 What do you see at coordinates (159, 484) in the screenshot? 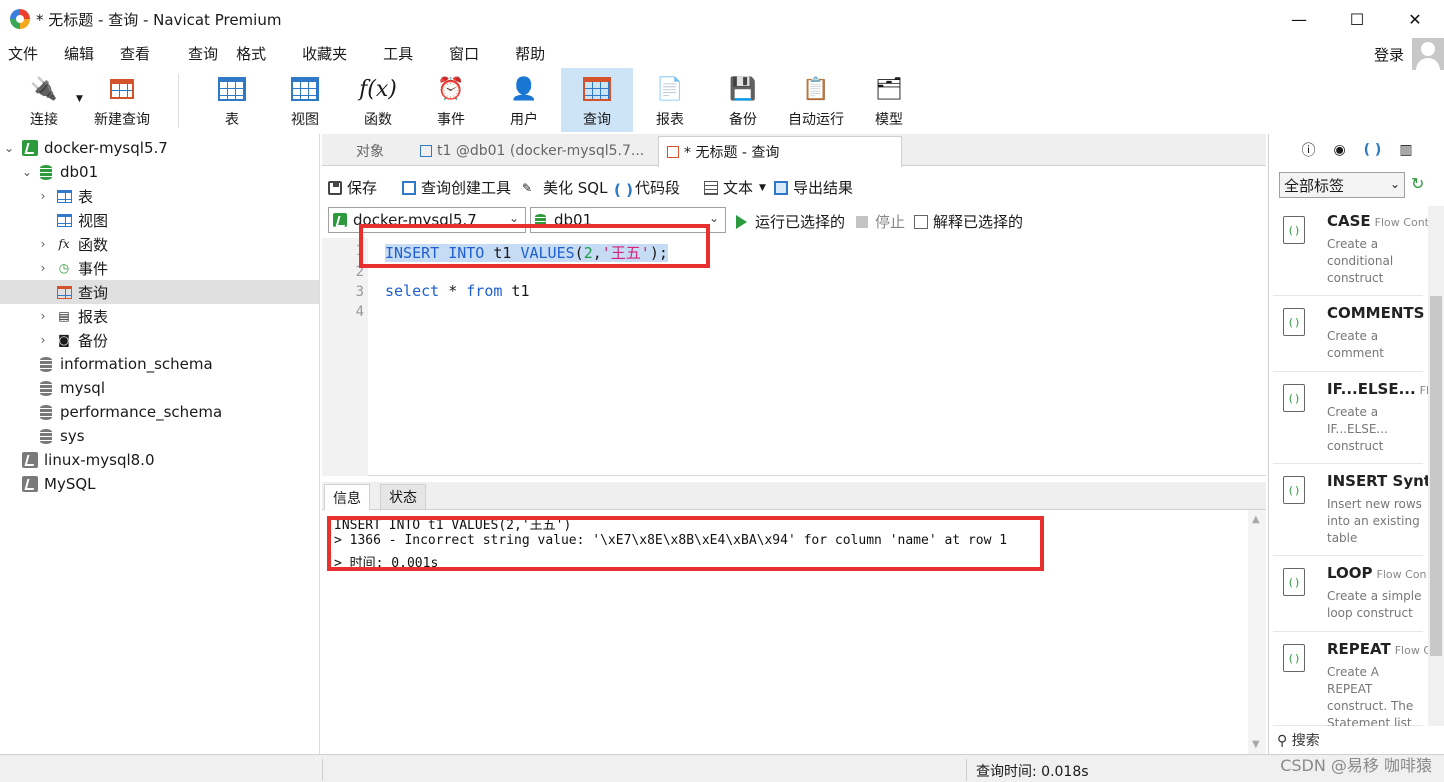
I see `tree-connection-mysql: MySQL` at bounding box center [159, 484].